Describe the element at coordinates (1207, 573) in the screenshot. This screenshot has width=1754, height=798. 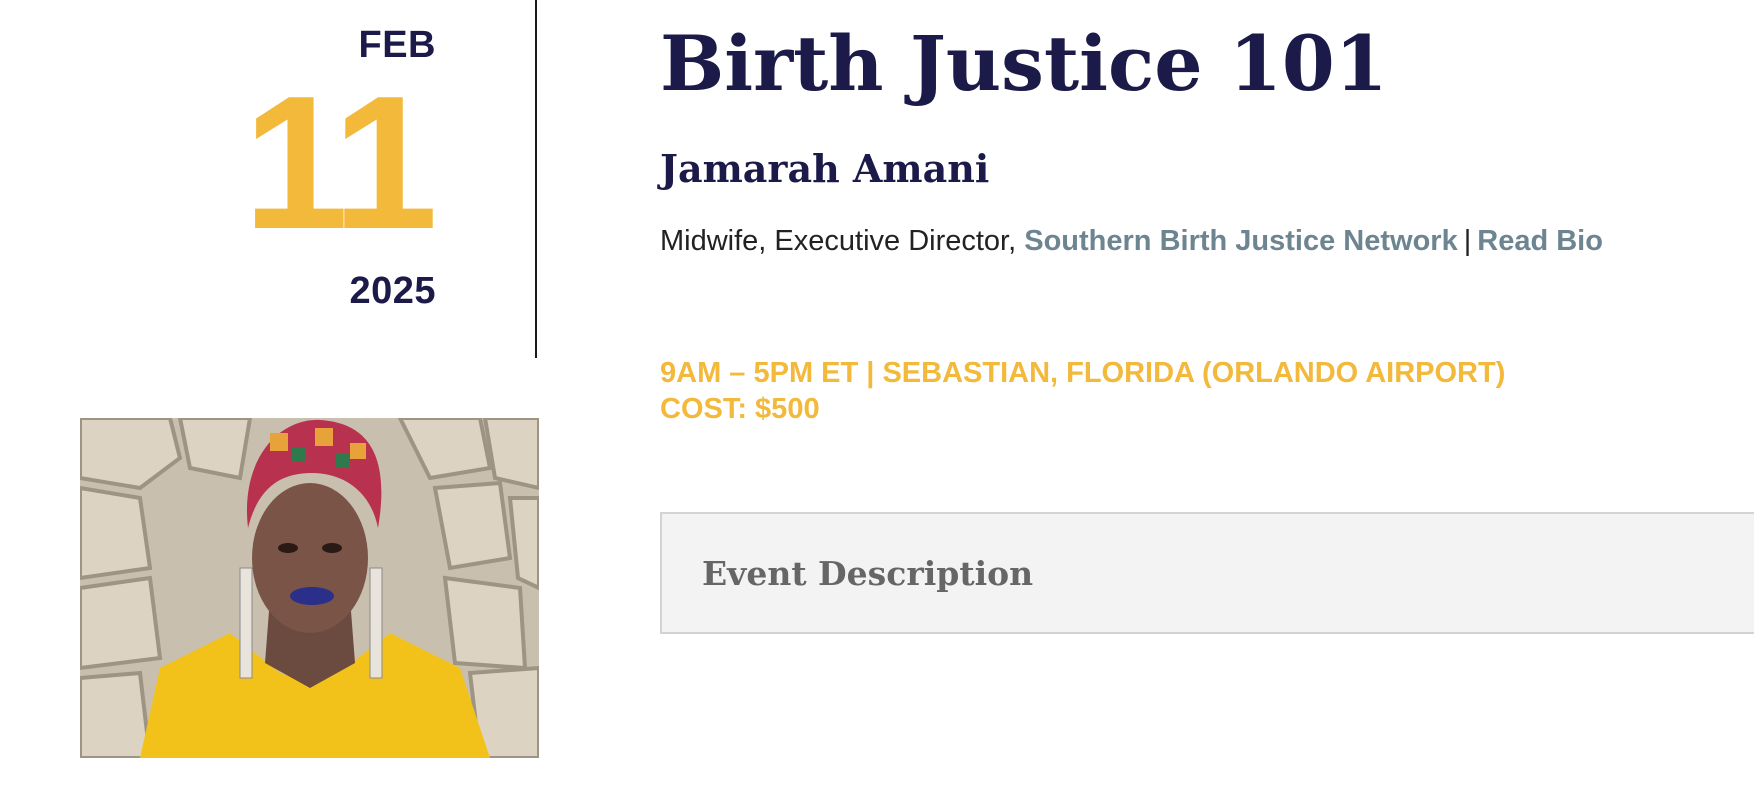
I see `event-description-panel: Event Description` at that location.